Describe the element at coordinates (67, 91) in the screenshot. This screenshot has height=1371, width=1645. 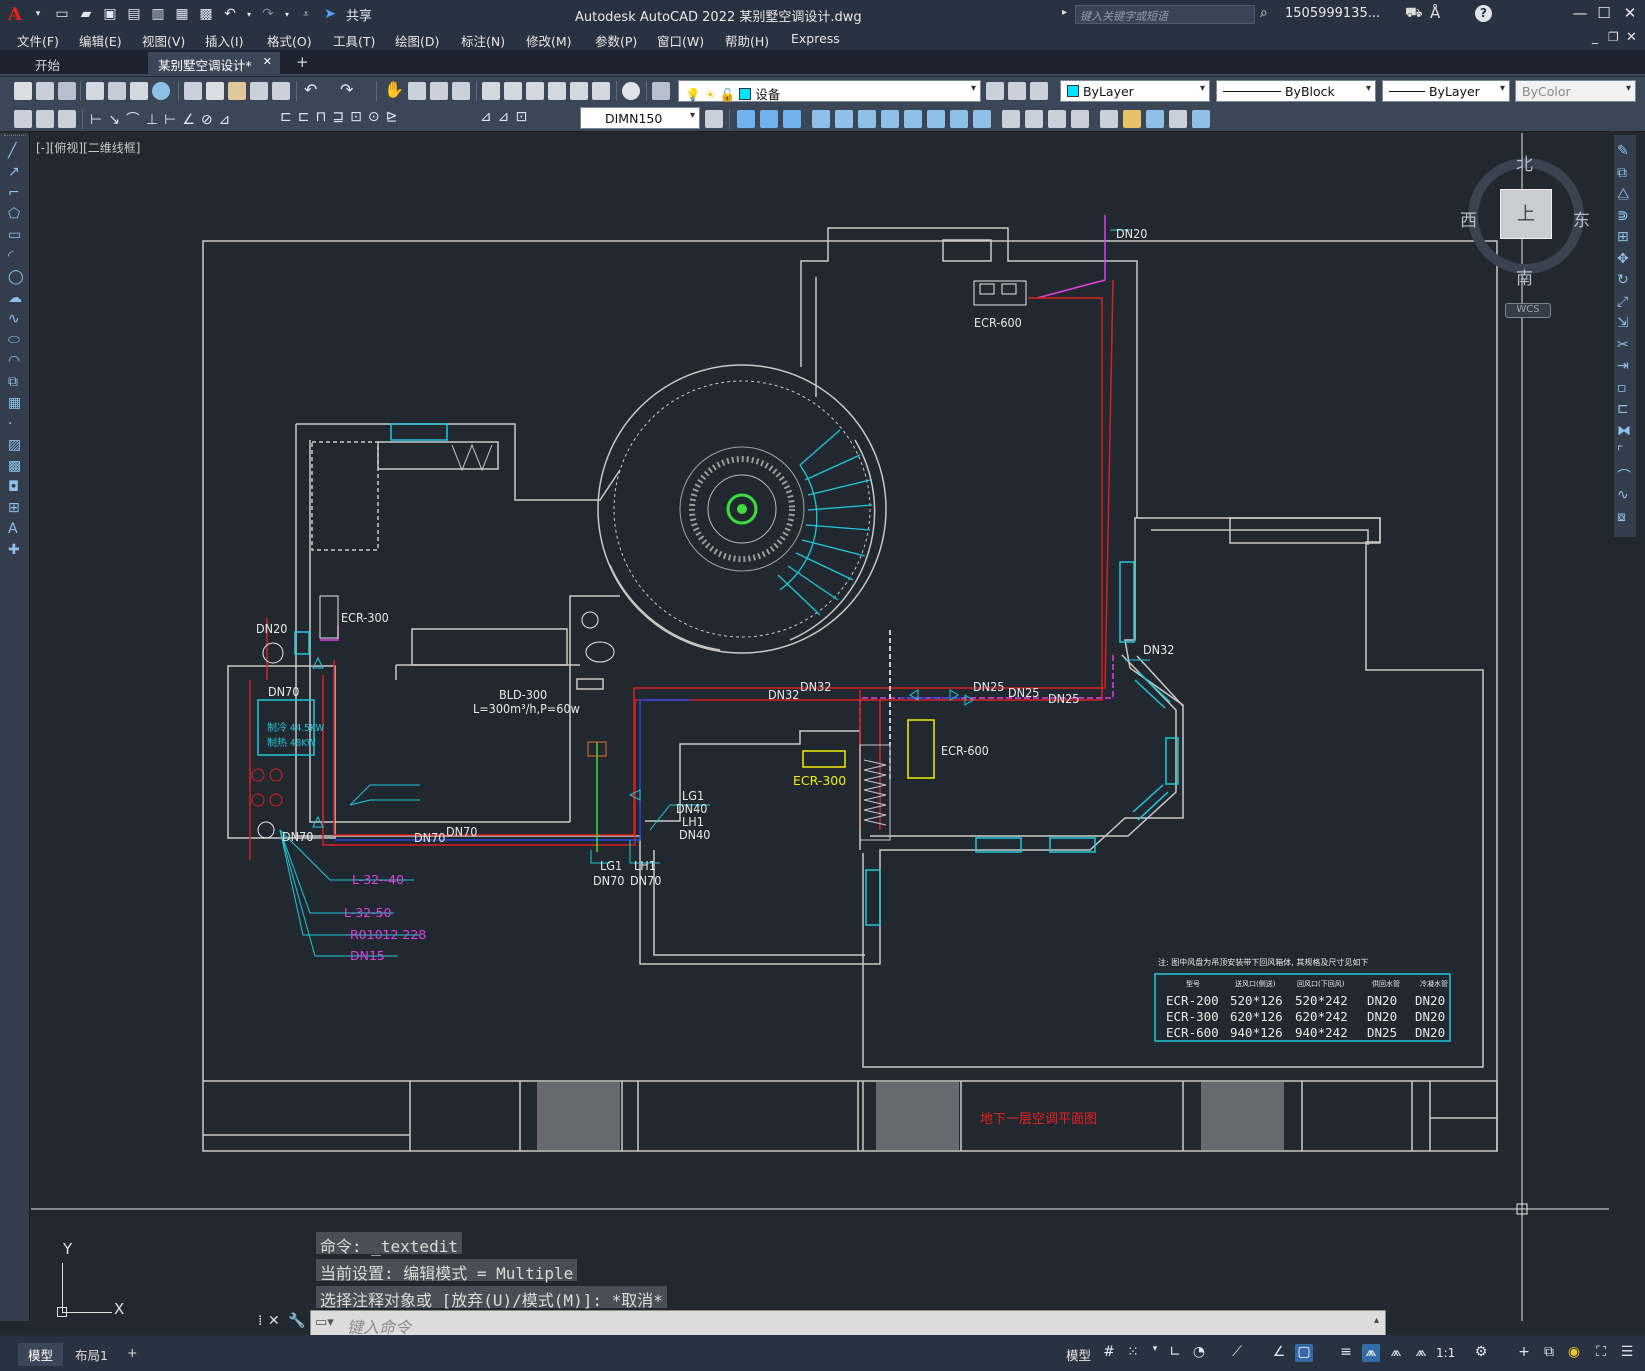
I see `save-toolbar-icon` at that location.